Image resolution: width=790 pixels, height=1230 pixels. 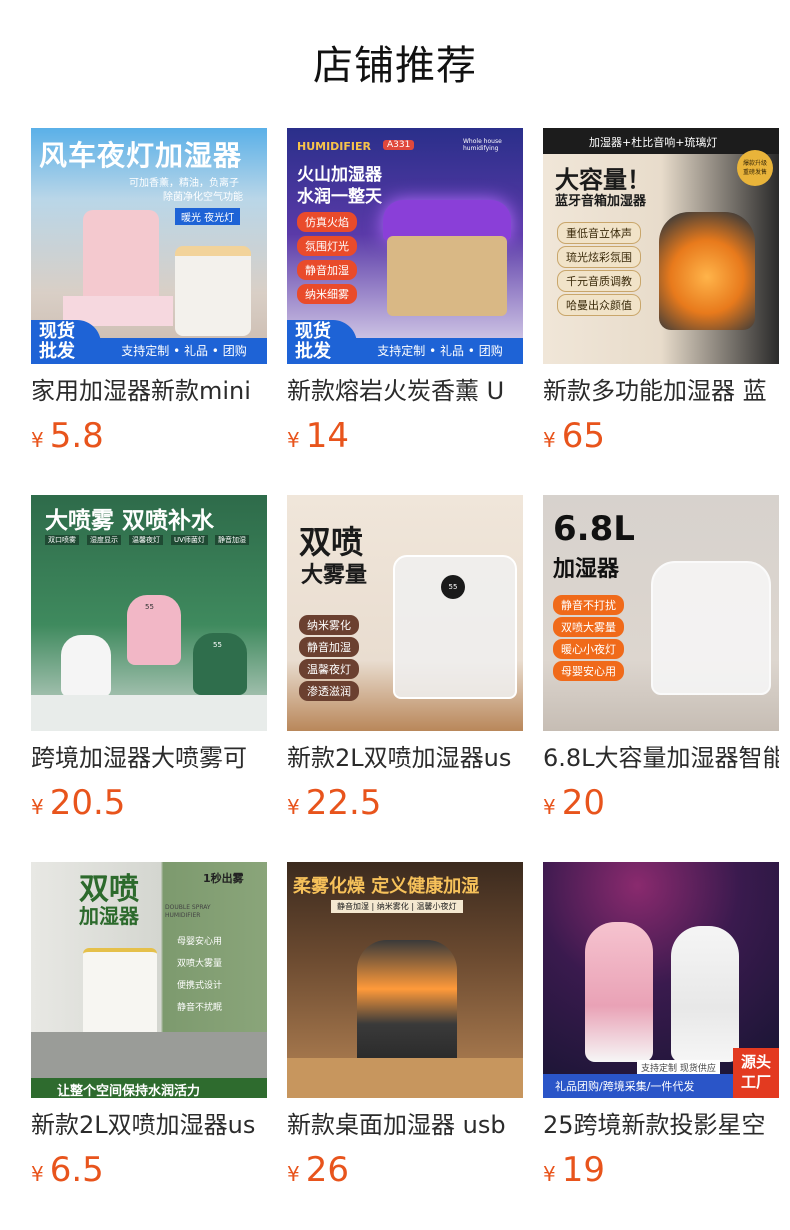 I want to click on feature-line: 双喷大雾量, so click(x=200, y=964).